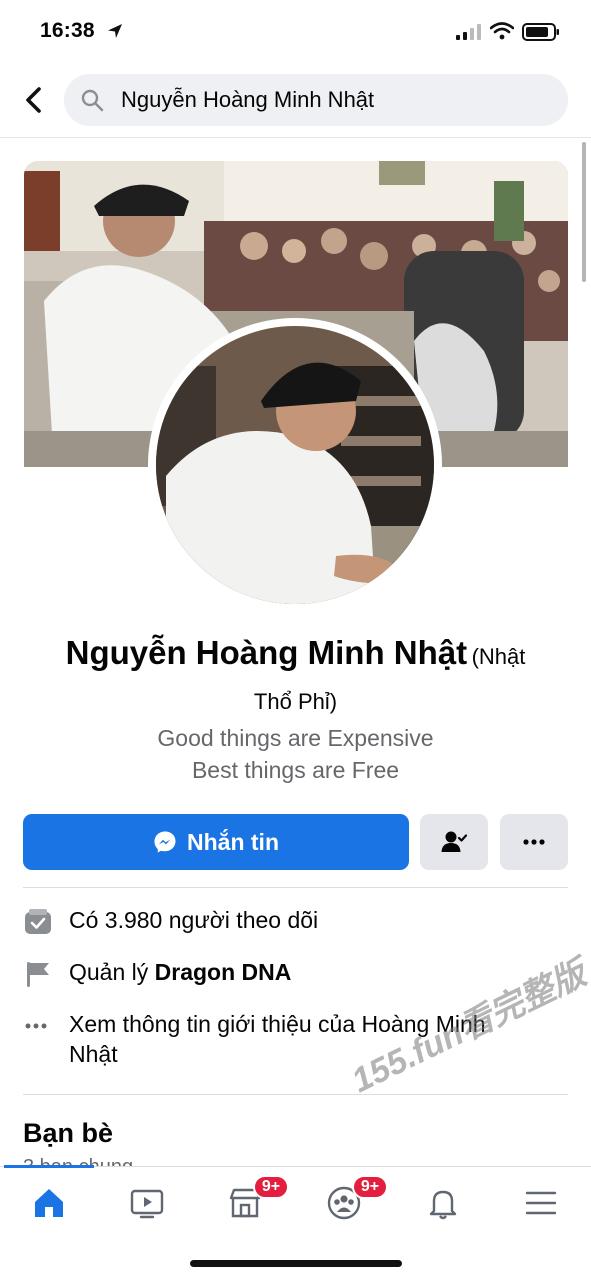 This screenshot has width=591, height=1280. What do you see at coordinates (36, 1026) in the screenshot?
I see `ellipsis-icon` at bounding box center [36, 1026].